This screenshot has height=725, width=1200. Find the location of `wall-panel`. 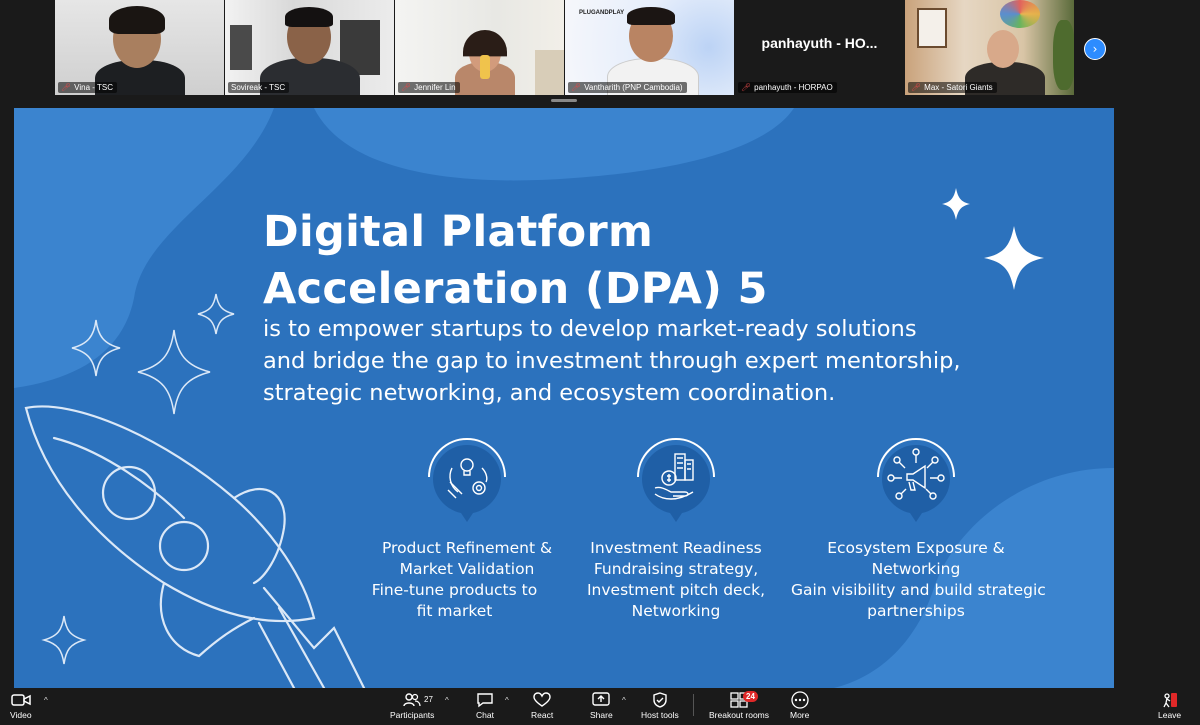

wall-panel is located at coordinates (241, 47).